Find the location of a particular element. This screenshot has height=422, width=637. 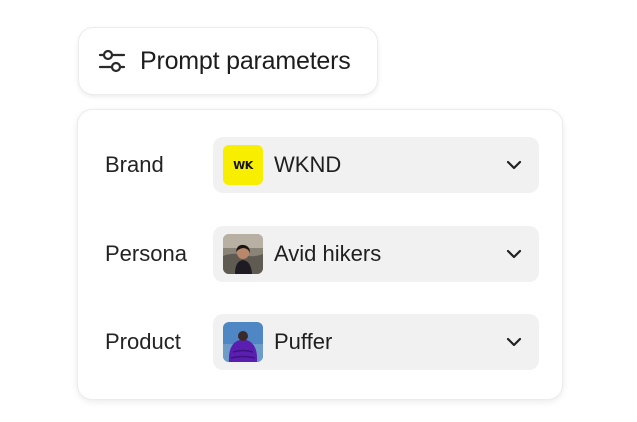

persona-value: Avid hikers is located at coordinates (328, 253).